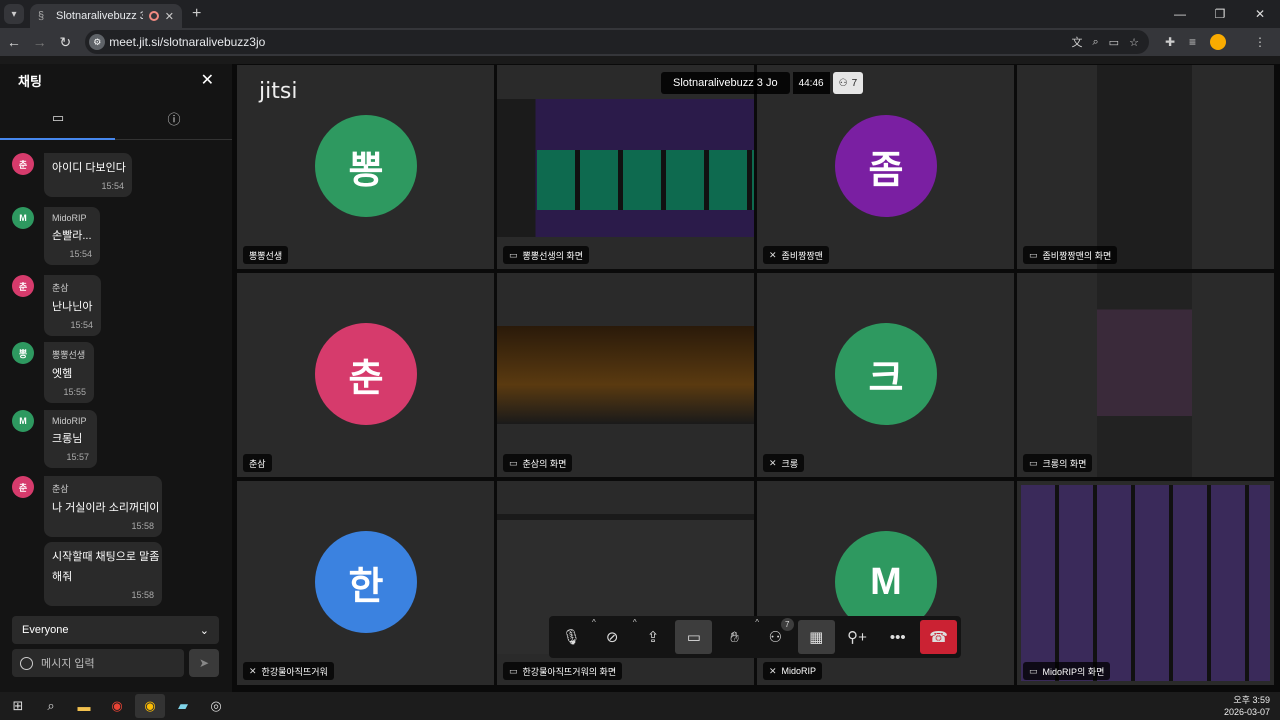 This screenshot has width=1280, height=720. I want to click on participant-name: ✕ 좀비짱짱맨, so click(796, 255).